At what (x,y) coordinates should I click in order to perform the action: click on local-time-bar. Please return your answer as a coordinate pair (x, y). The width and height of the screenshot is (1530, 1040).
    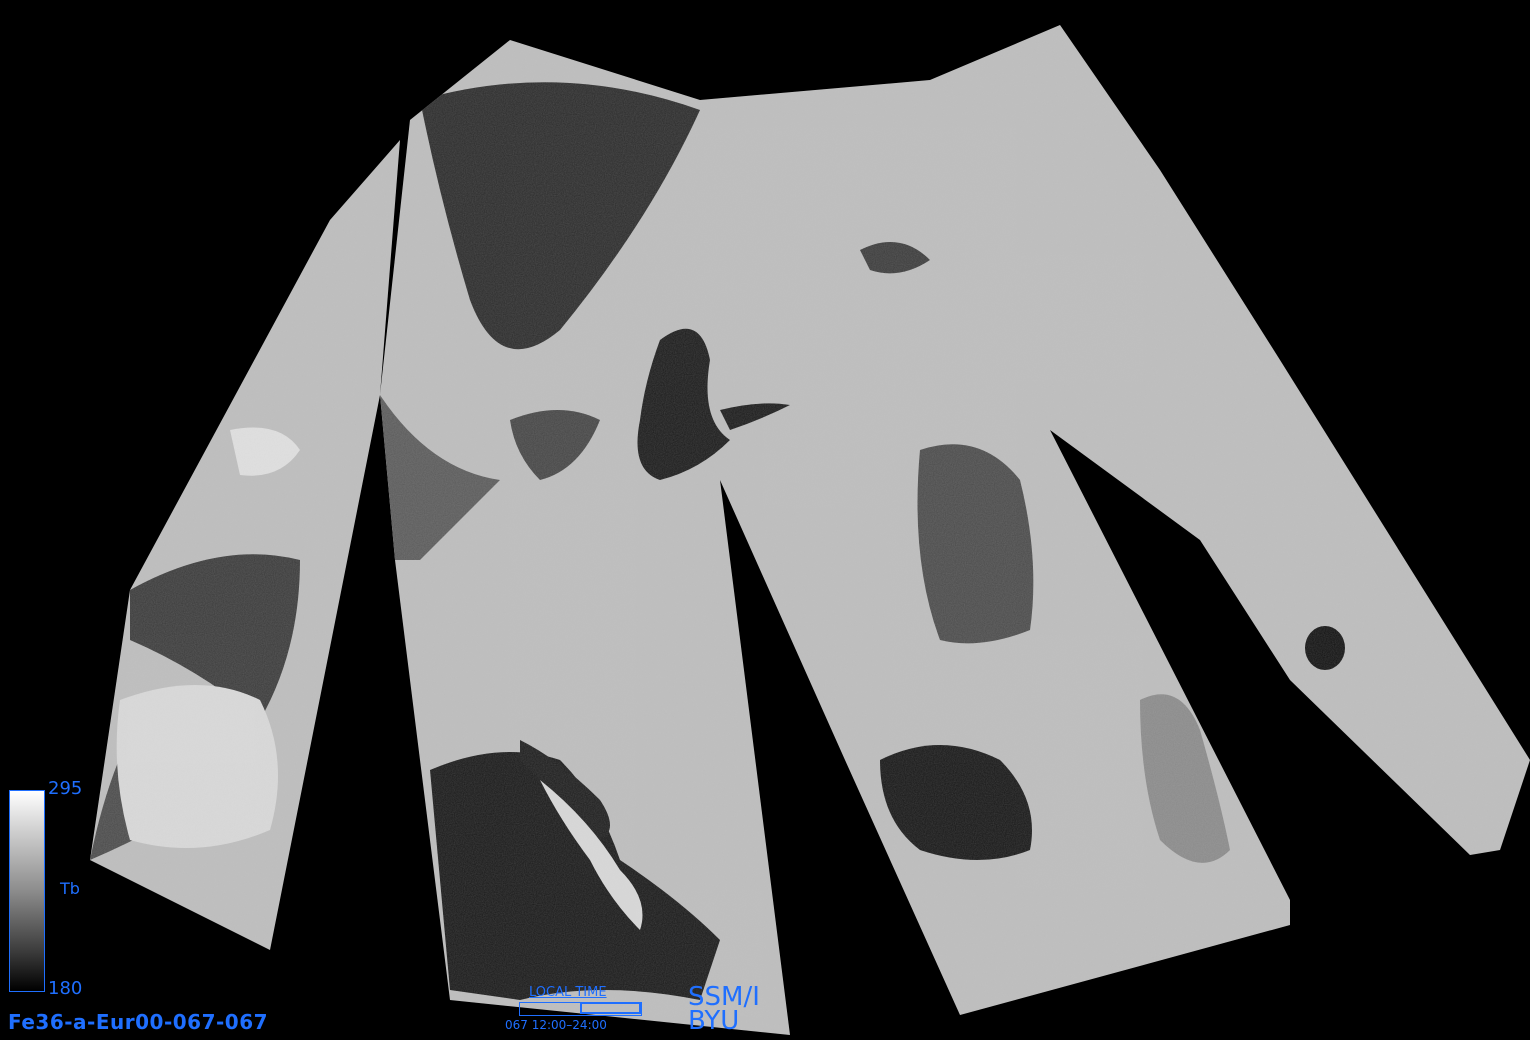
    Looking at the image, I should click on (580, 1009).